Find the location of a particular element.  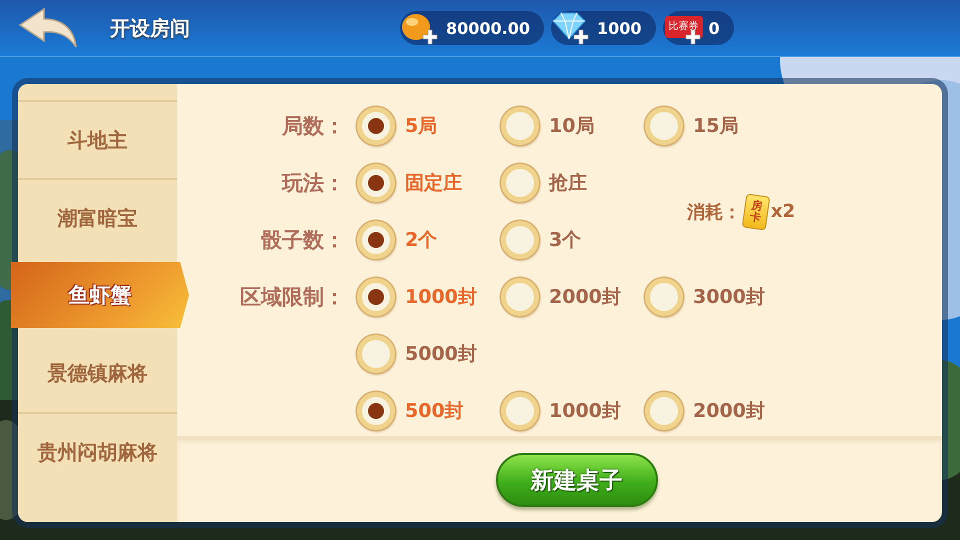

option-label: 3000封 is located at coordinates (729, 297).